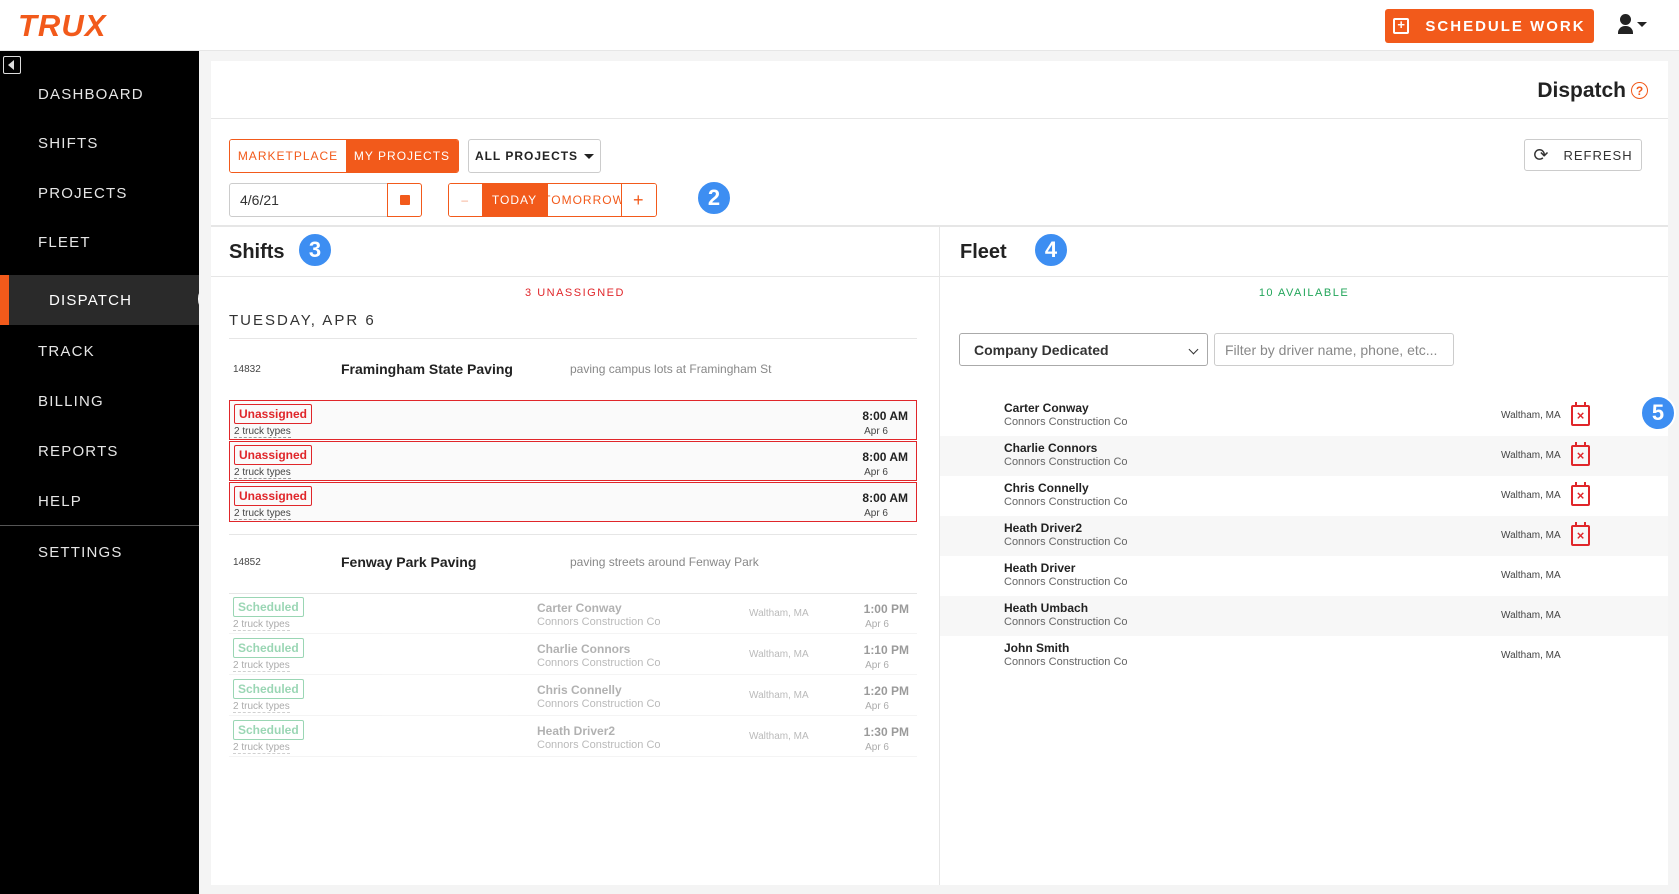 The height and width of the screenshot is (894, 1679). What do you see at coordinates (99, 552) in the screenshot?
I see `sidebar-item-settings: SETTINGS` at bounding box center [99, 552].